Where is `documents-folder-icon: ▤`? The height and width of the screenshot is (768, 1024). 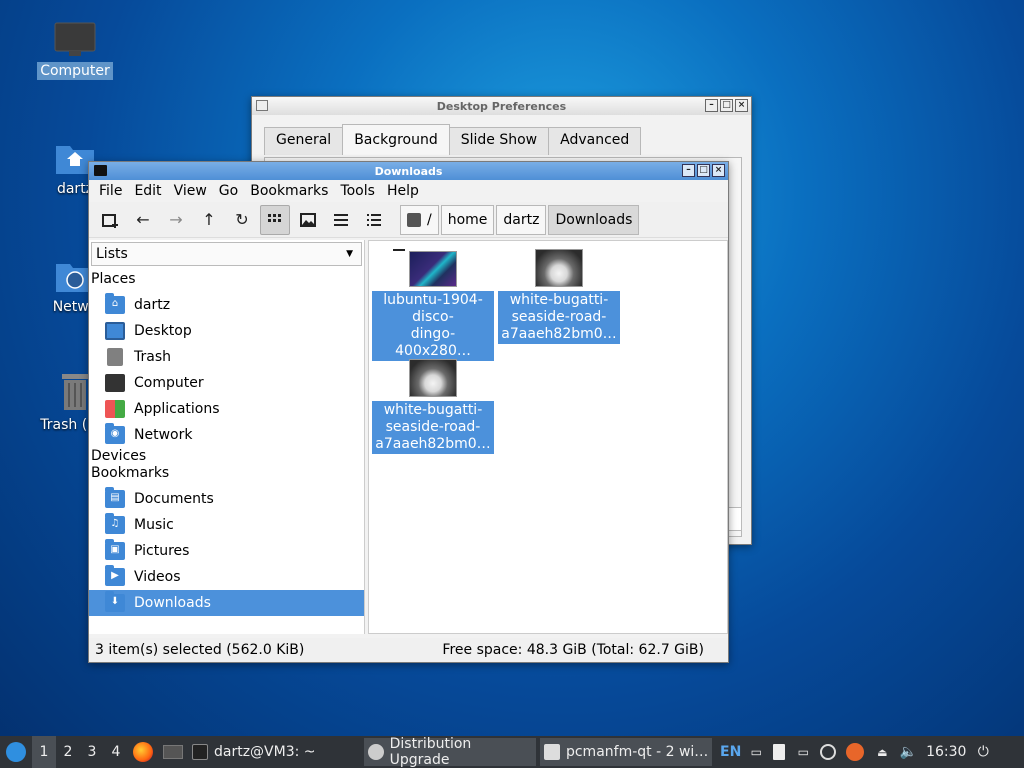
documents-folder-icon: ▤ is located at coordinates (115, 497).